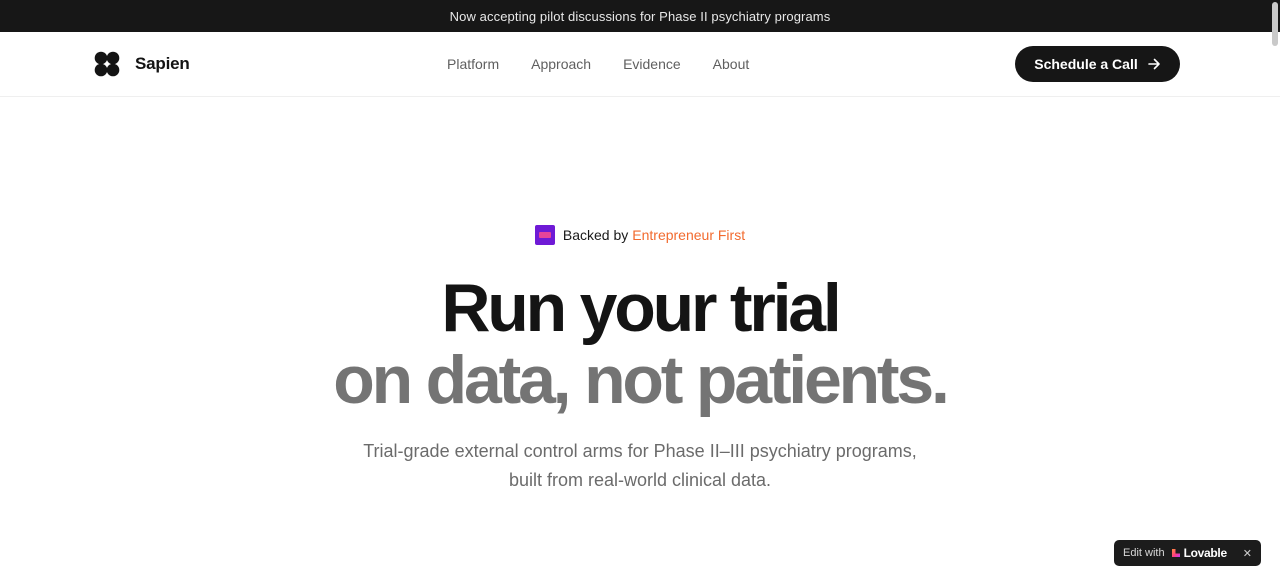  What do you see at coordinates (162, 63) in the screenshot?
I see `brand-name: Sapien` at bounding box center [162, 63].